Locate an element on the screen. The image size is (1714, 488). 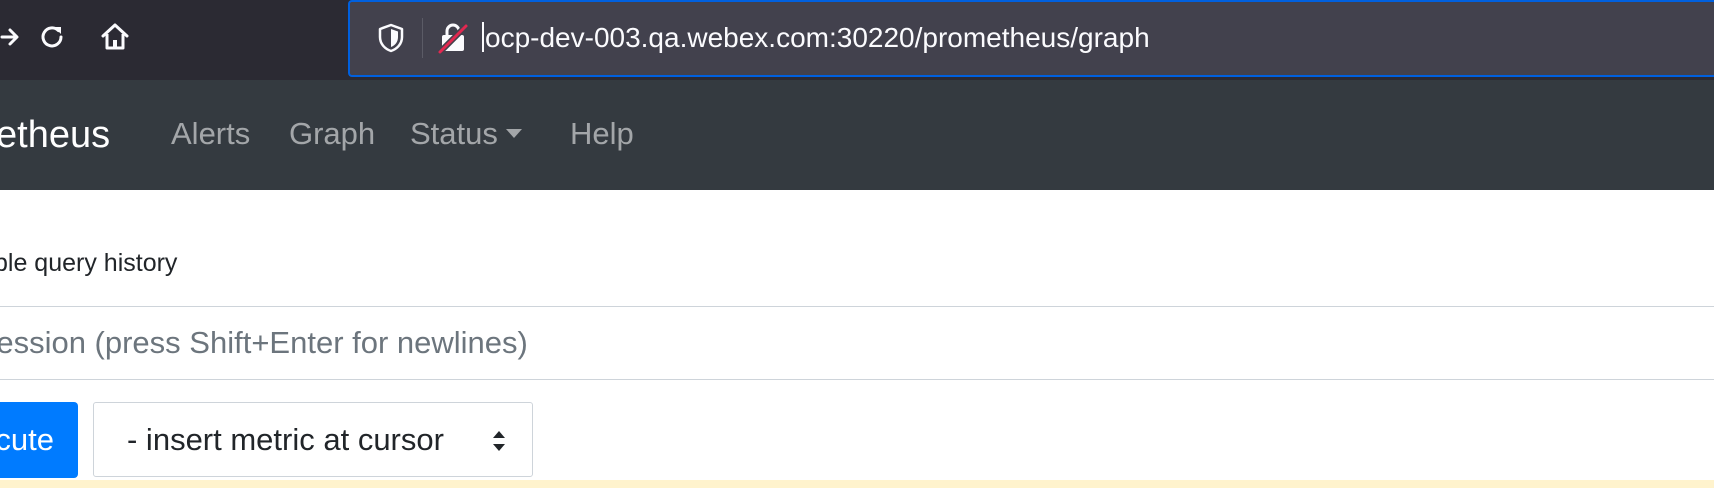
shield-icon is located at coordinates (391, 38).